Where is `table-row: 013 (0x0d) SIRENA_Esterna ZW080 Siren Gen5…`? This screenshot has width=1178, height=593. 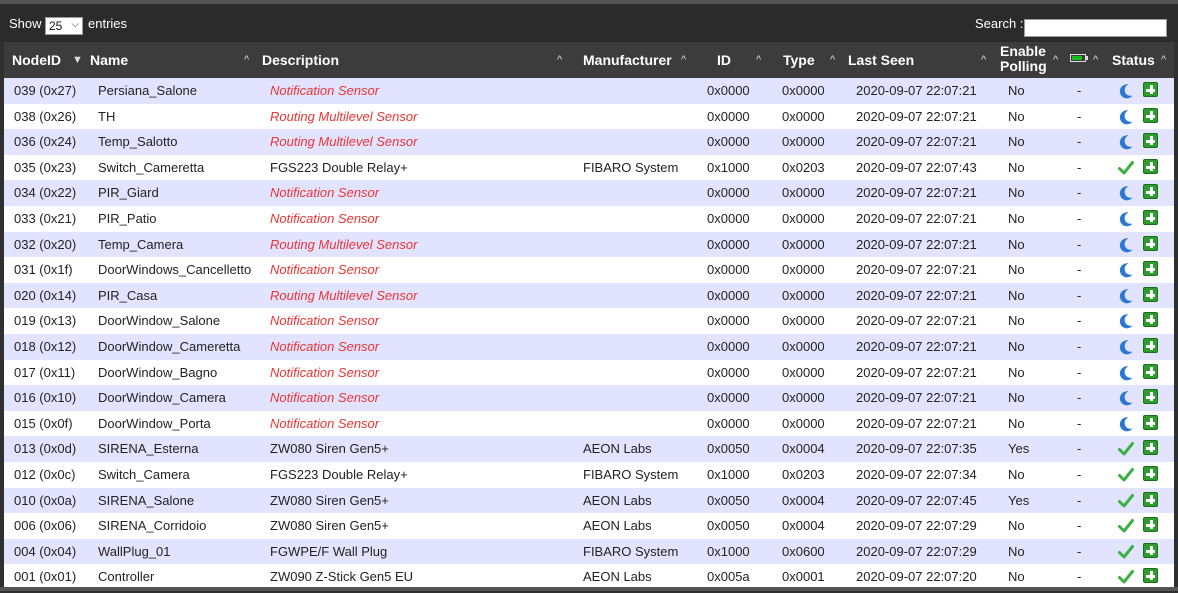 table-row: 013 (0x0d) SIRENA_Esterna ZW080 Siren Gen5… is located at coordinates (589, 449).